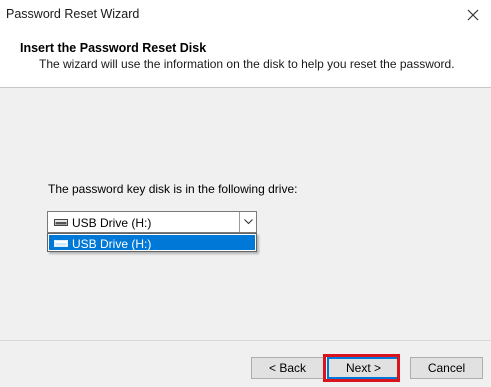 This screenshot has width=491, height=387. I want to click on title-bar: Password Reset Wizard, so click(245, 15).